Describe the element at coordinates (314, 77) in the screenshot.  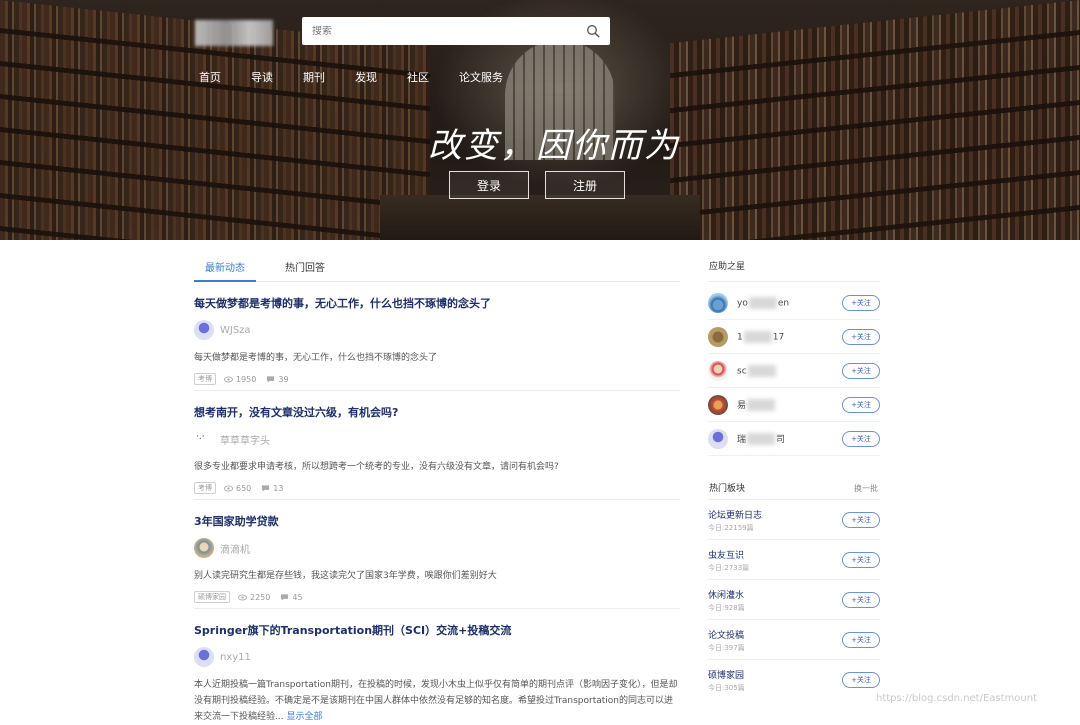
I see `nav-item-journals: 期刊` at that location.